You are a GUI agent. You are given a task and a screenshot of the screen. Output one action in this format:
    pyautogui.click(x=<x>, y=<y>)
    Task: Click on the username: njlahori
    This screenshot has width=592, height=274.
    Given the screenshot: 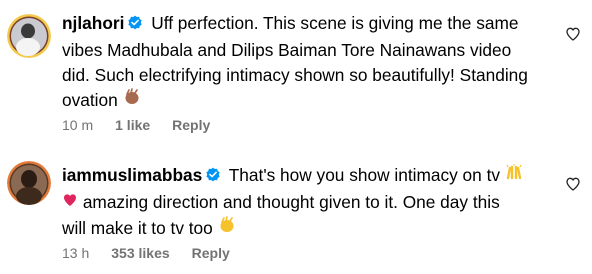 What is the action you would take?
    pyautogui.click(x=93, y=23)
    